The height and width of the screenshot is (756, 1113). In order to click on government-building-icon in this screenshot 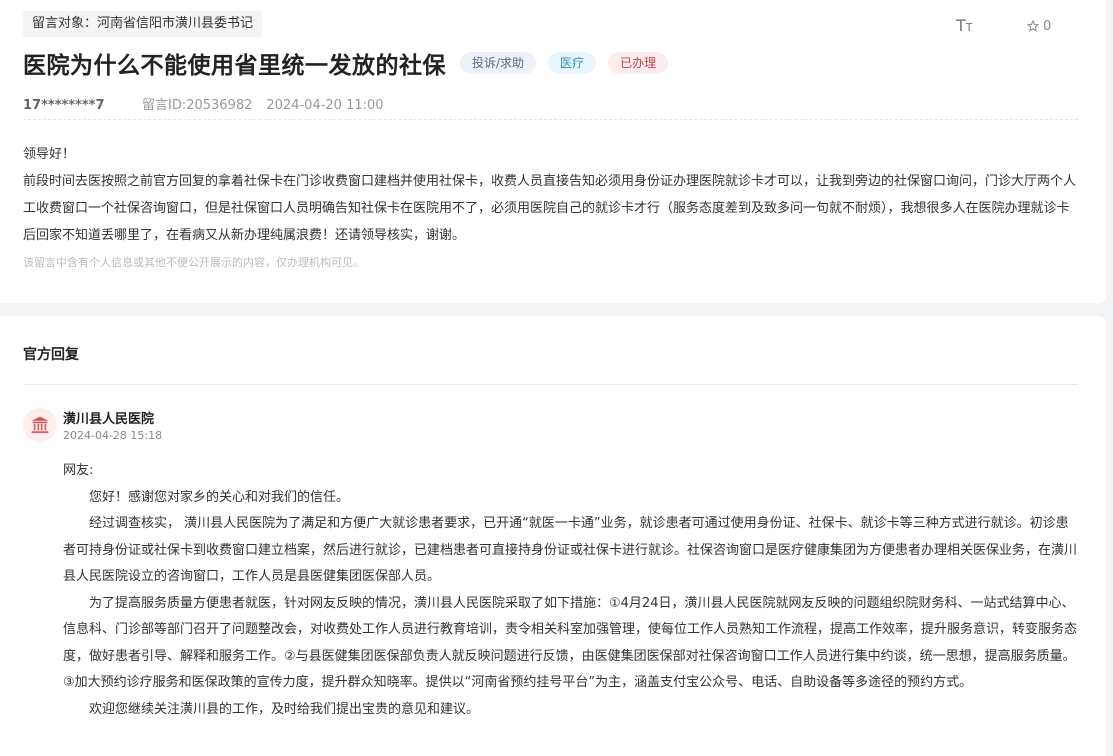, I will do `click(40, 425)`.